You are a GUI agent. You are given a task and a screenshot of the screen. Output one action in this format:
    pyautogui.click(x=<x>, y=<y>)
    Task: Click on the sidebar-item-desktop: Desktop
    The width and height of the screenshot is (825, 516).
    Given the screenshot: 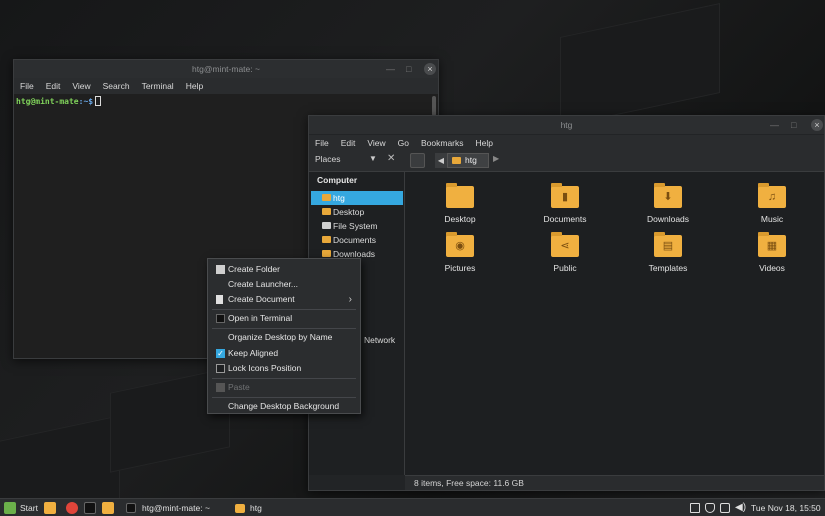 What is the action you would take?
    pyautogui.click(x=357, y=212)
    